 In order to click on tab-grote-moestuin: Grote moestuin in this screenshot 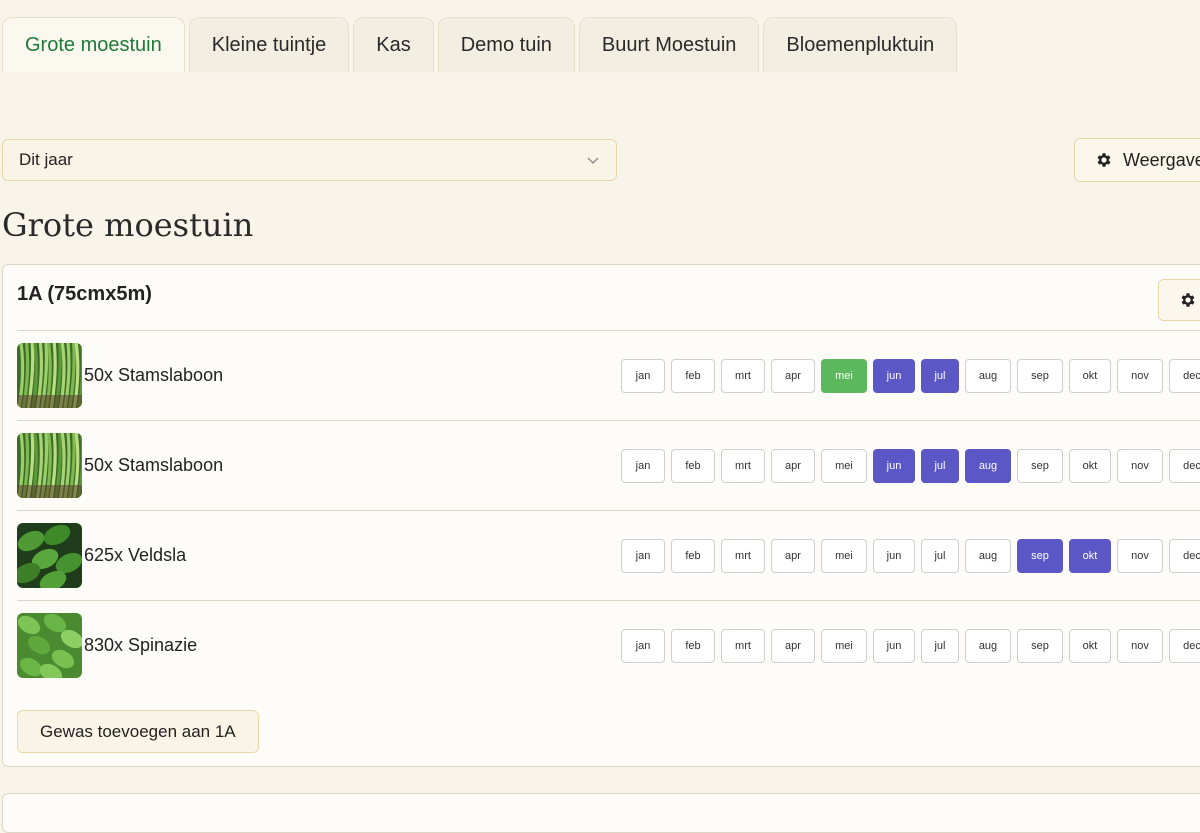, I will do `click(93, 44)`.